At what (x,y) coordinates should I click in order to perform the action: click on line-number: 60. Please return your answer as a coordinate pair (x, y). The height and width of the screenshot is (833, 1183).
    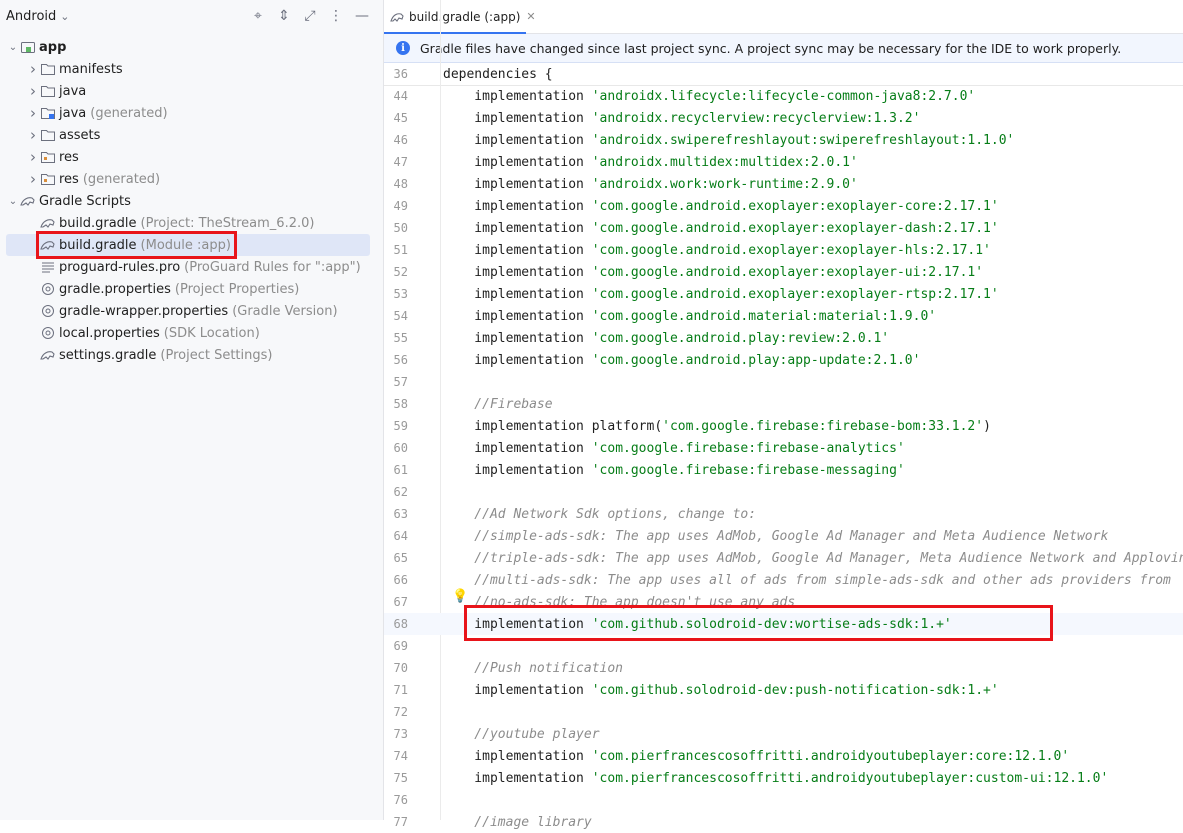
    Looking at the image, I should click on (400, 448).